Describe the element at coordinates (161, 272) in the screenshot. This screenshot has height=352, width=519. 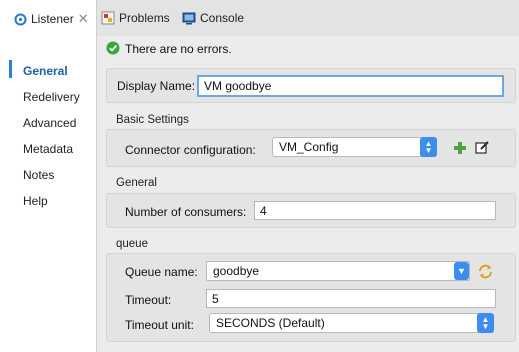
I see `queue-name-label: Queue name:` at that location.